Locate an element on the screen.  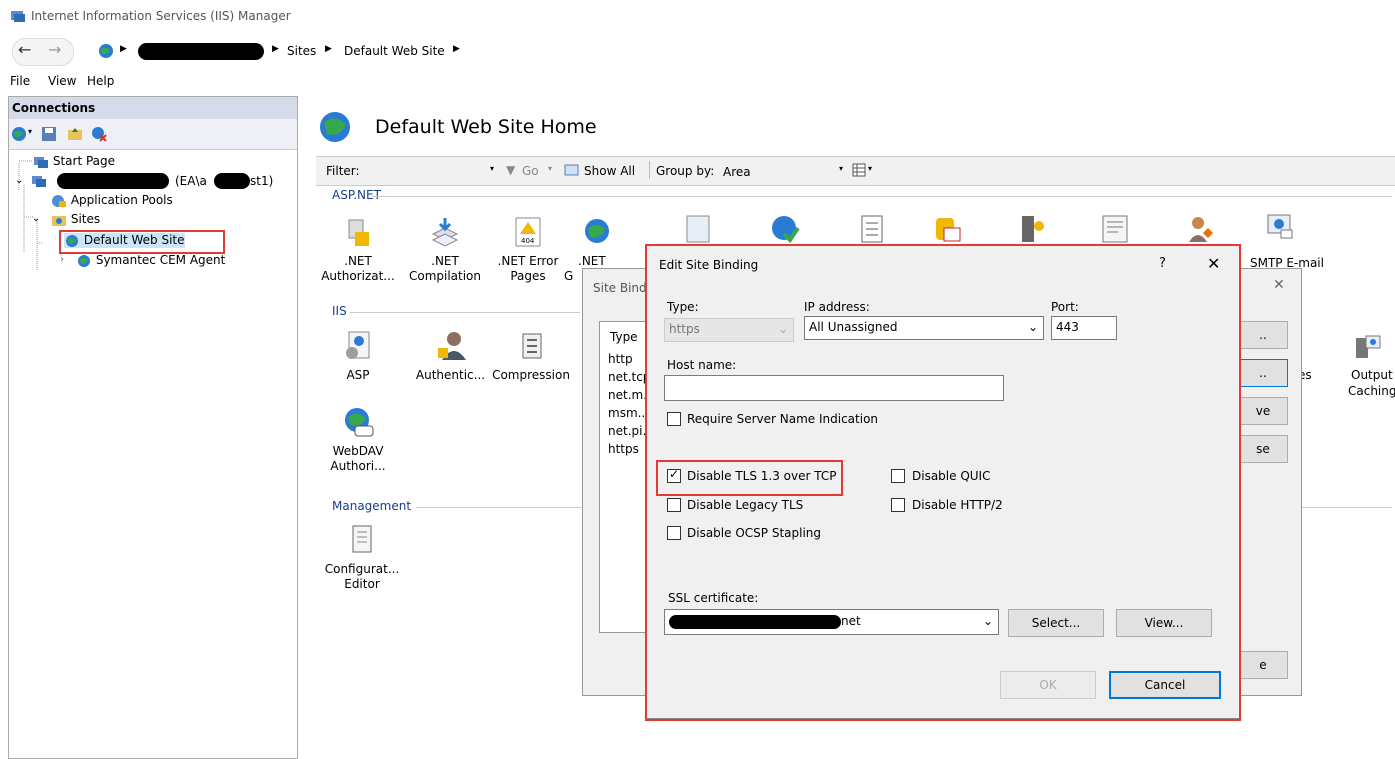
filter-input is located at coordinates (432, 170).